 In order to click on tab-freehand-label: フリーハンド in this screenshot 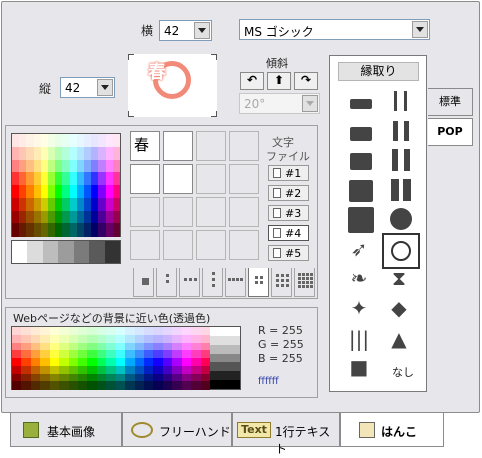, I will do `click(195, 432)`.